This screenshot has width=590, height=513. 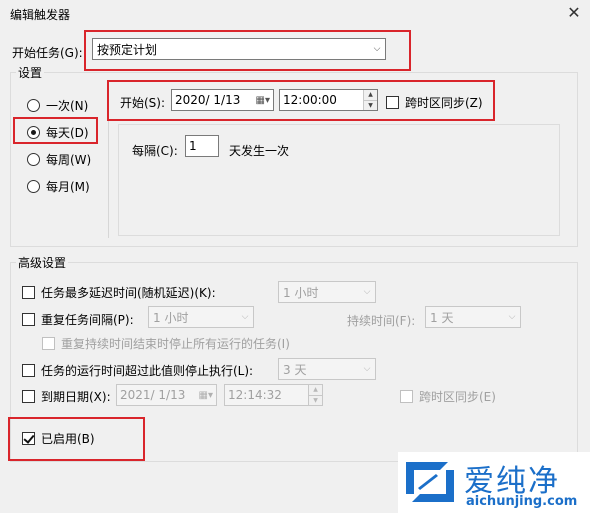 I want to click on delay-box, so click(x=28, y=292).